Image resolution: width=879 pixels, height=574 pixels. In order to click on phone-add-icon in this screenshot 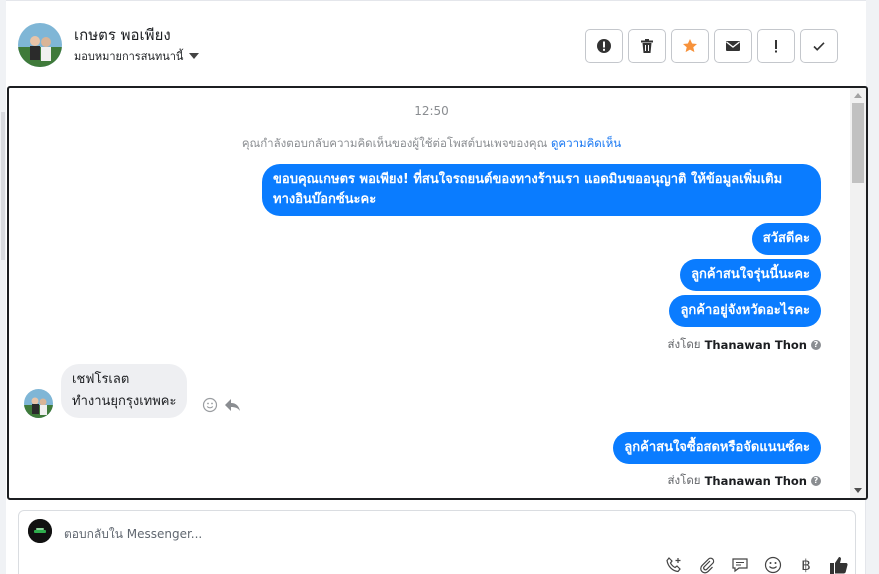, I will do `click(674, 564)`.